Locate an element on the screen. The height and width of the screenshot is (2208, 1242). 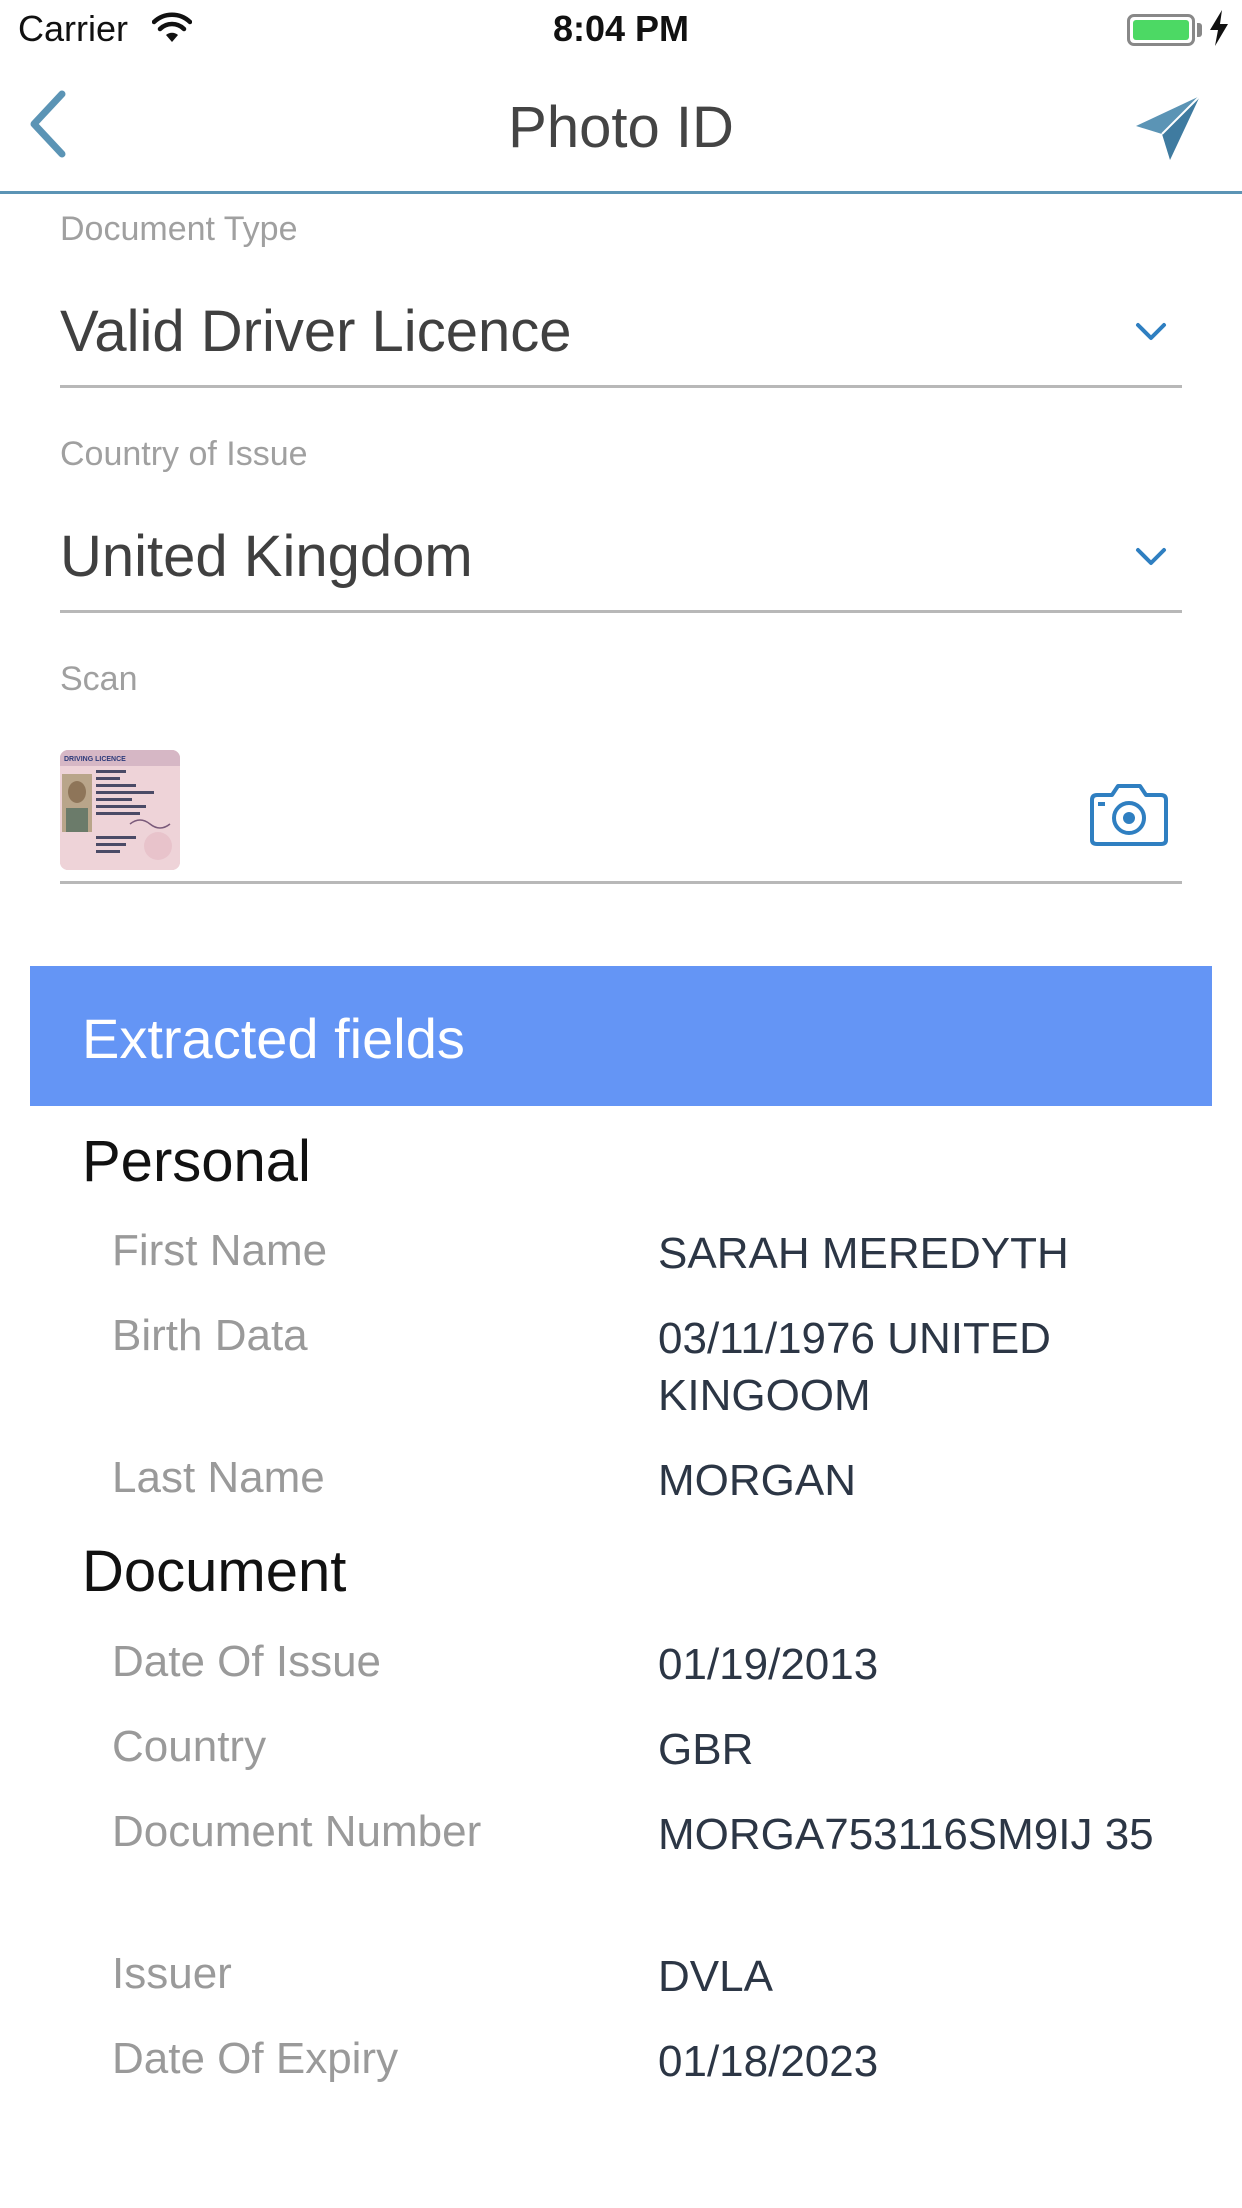
date-of-issue-value: 01/19/2013 is located at coordinates (768, 1664).